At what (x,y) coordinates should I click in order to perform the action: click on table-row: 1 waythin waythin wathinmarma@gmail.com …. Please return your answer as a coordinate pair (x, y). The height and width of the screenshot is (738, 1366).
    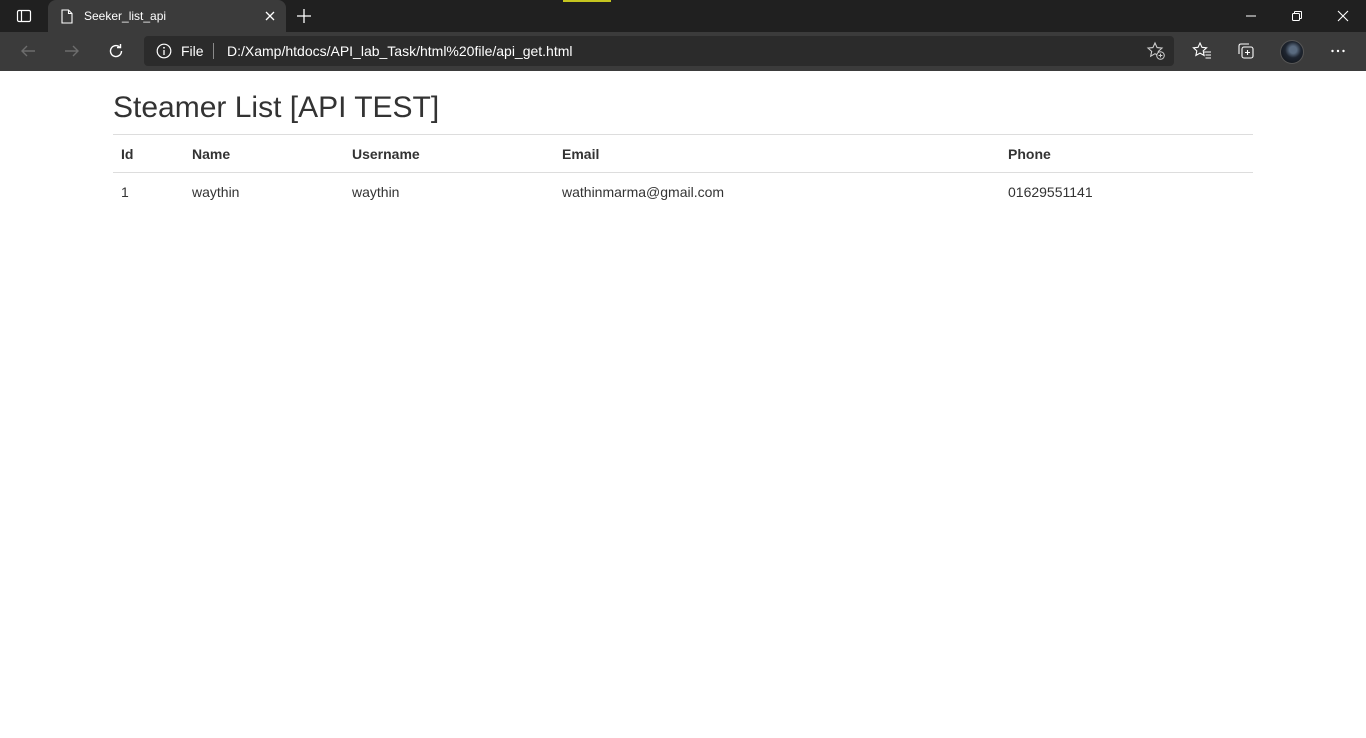
    Looking at the image, I should click on (683, 192).